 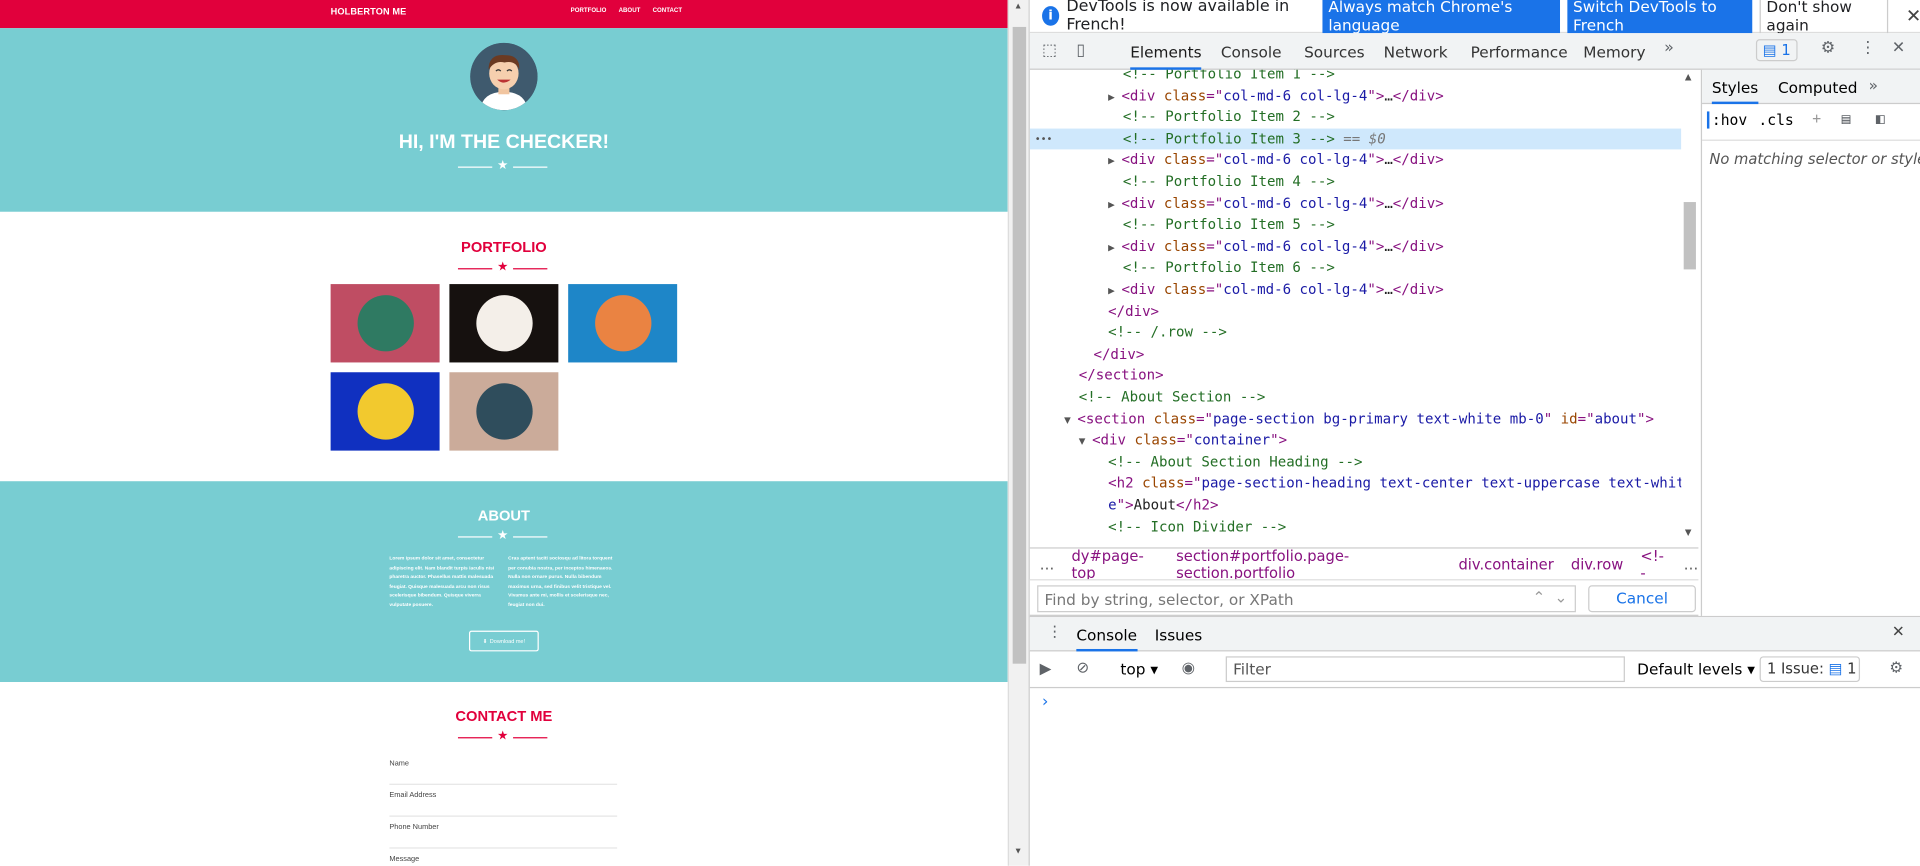 What do you see at coordinates (385, 323) in the screenshot?
I see `portfolio-item-cabin` at bounding box center [385, 323].